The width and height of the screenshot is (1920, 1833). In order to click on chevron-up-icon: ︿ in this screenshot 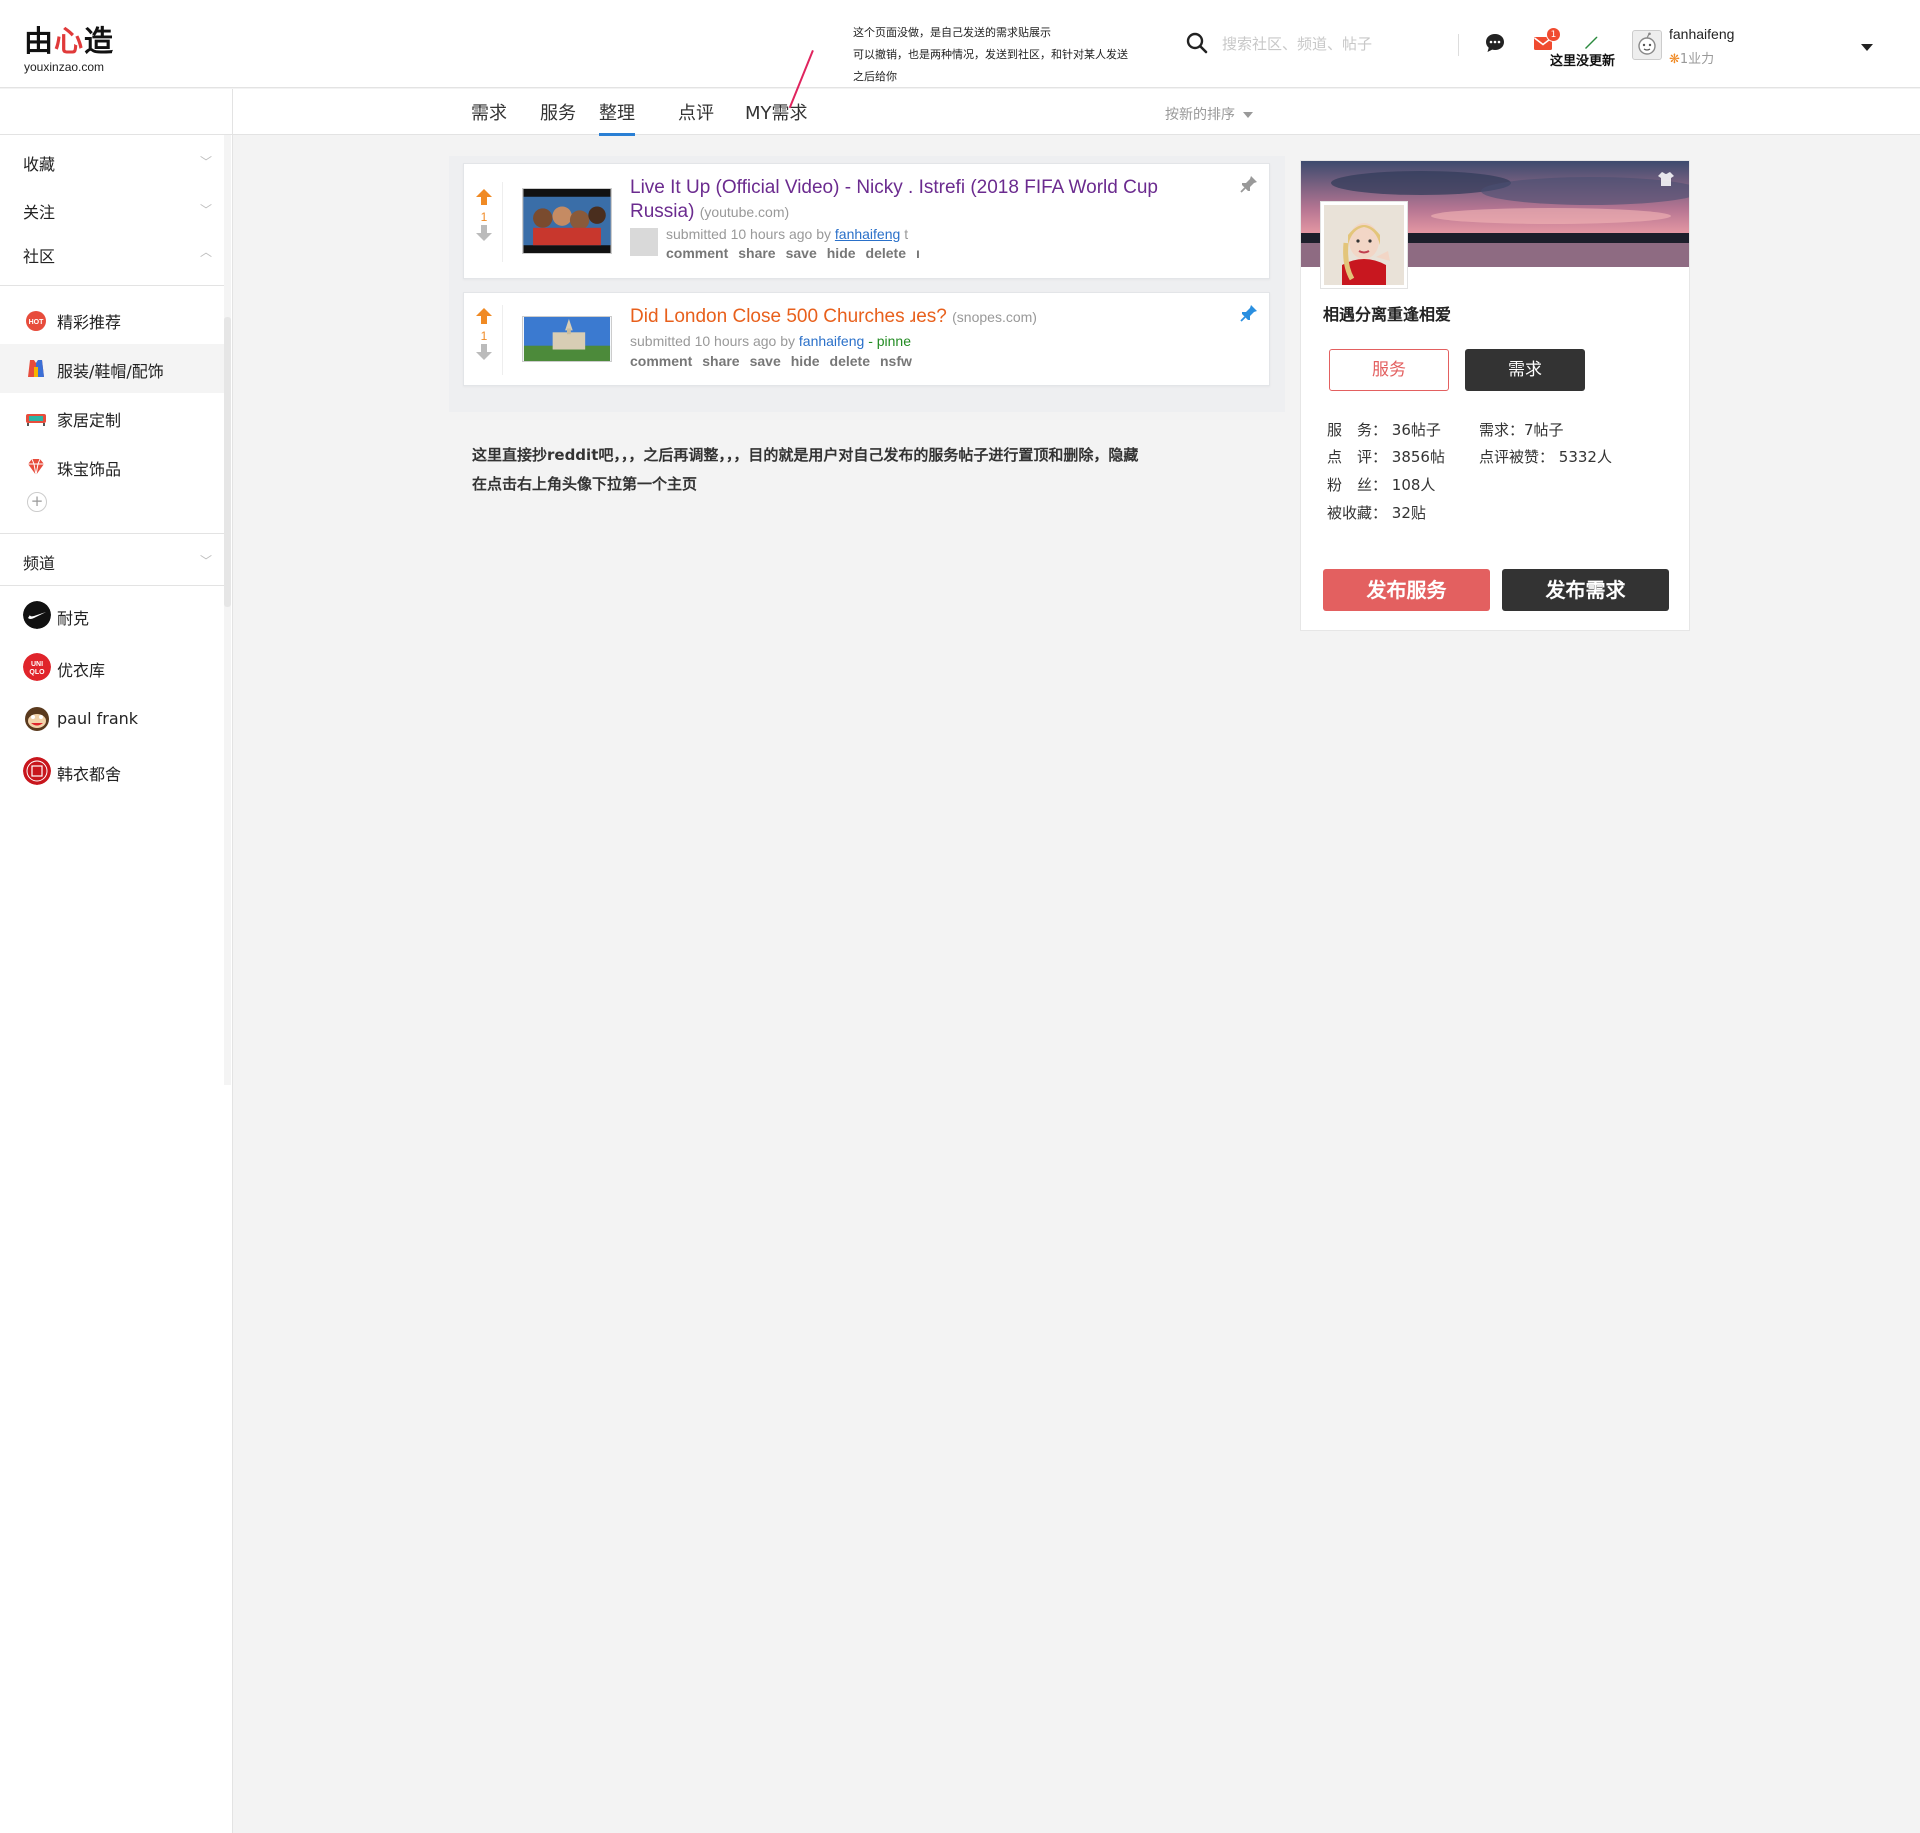, I will do `click(206, 251)`.